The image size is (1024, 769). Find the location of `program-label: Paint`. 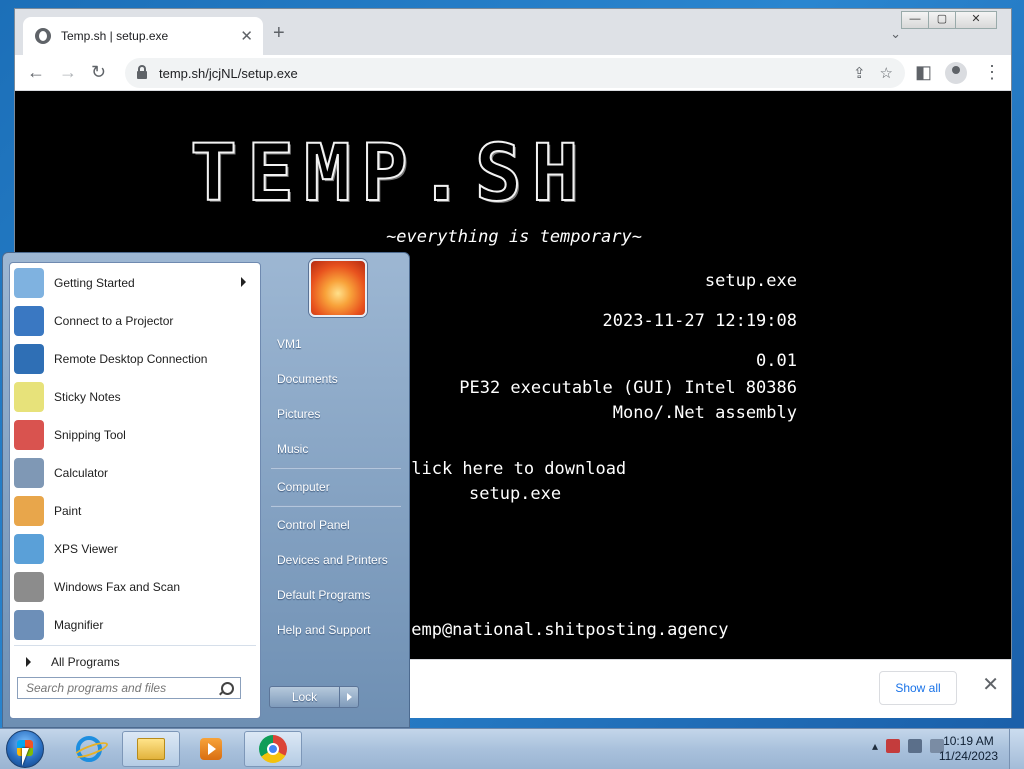

program-label: Paint is located at coordinates (68, 511).